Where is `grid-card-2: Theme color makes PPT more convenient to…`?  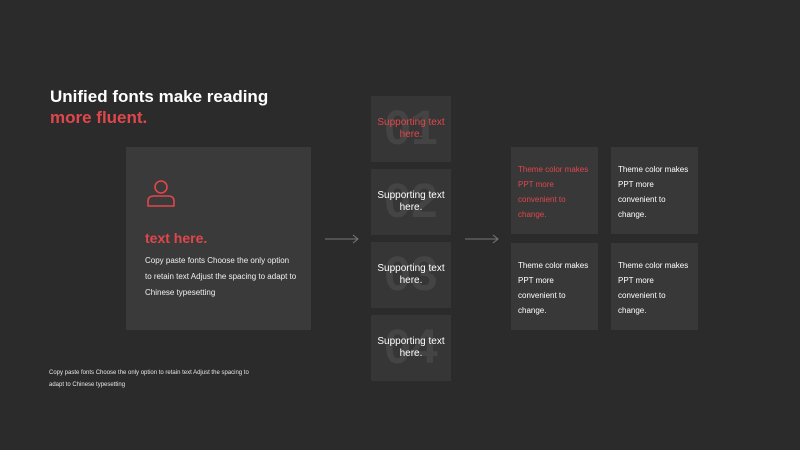
grid-card-2: Theme color makes PPT more convenient to… is located at coordinates (654, 190).